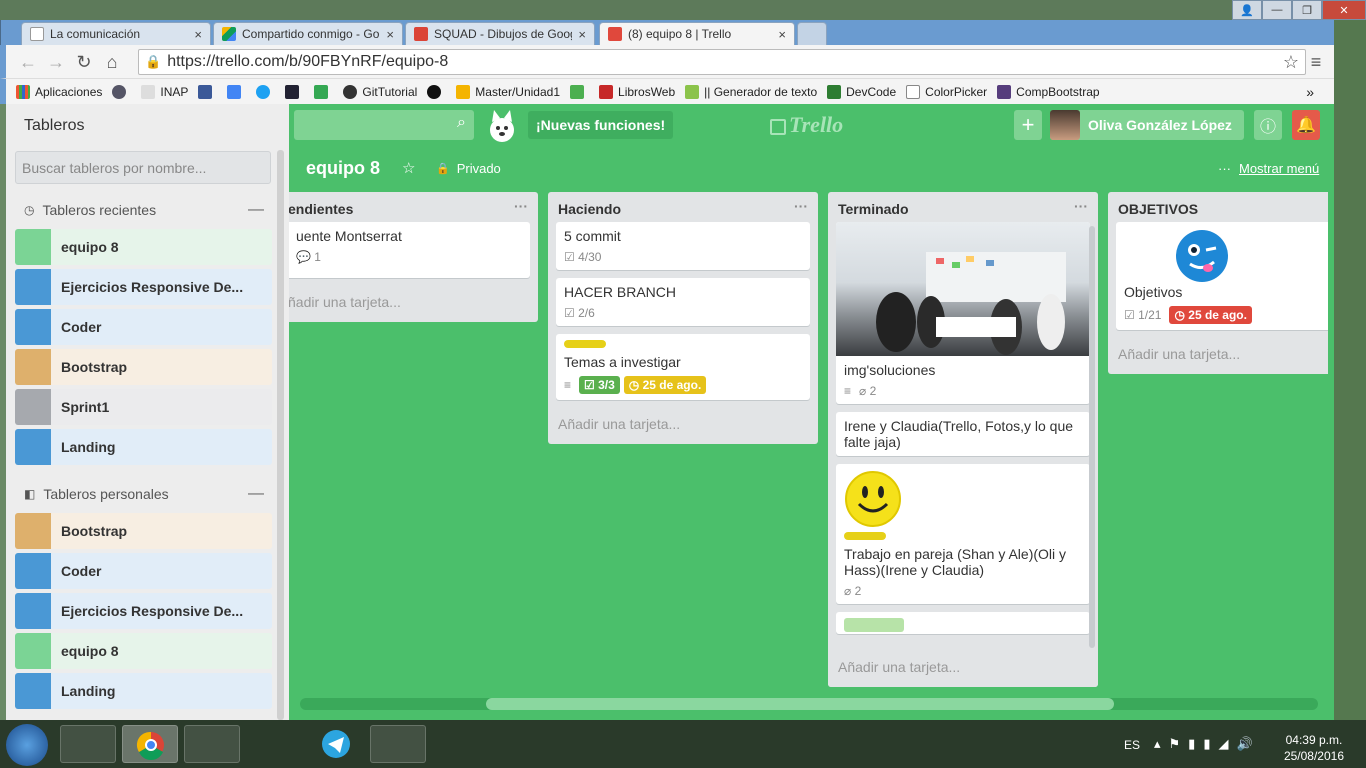 The height and width of the screenshot is (768, 1366). I want to click on list-header: endientes ···, so click(403, 207).